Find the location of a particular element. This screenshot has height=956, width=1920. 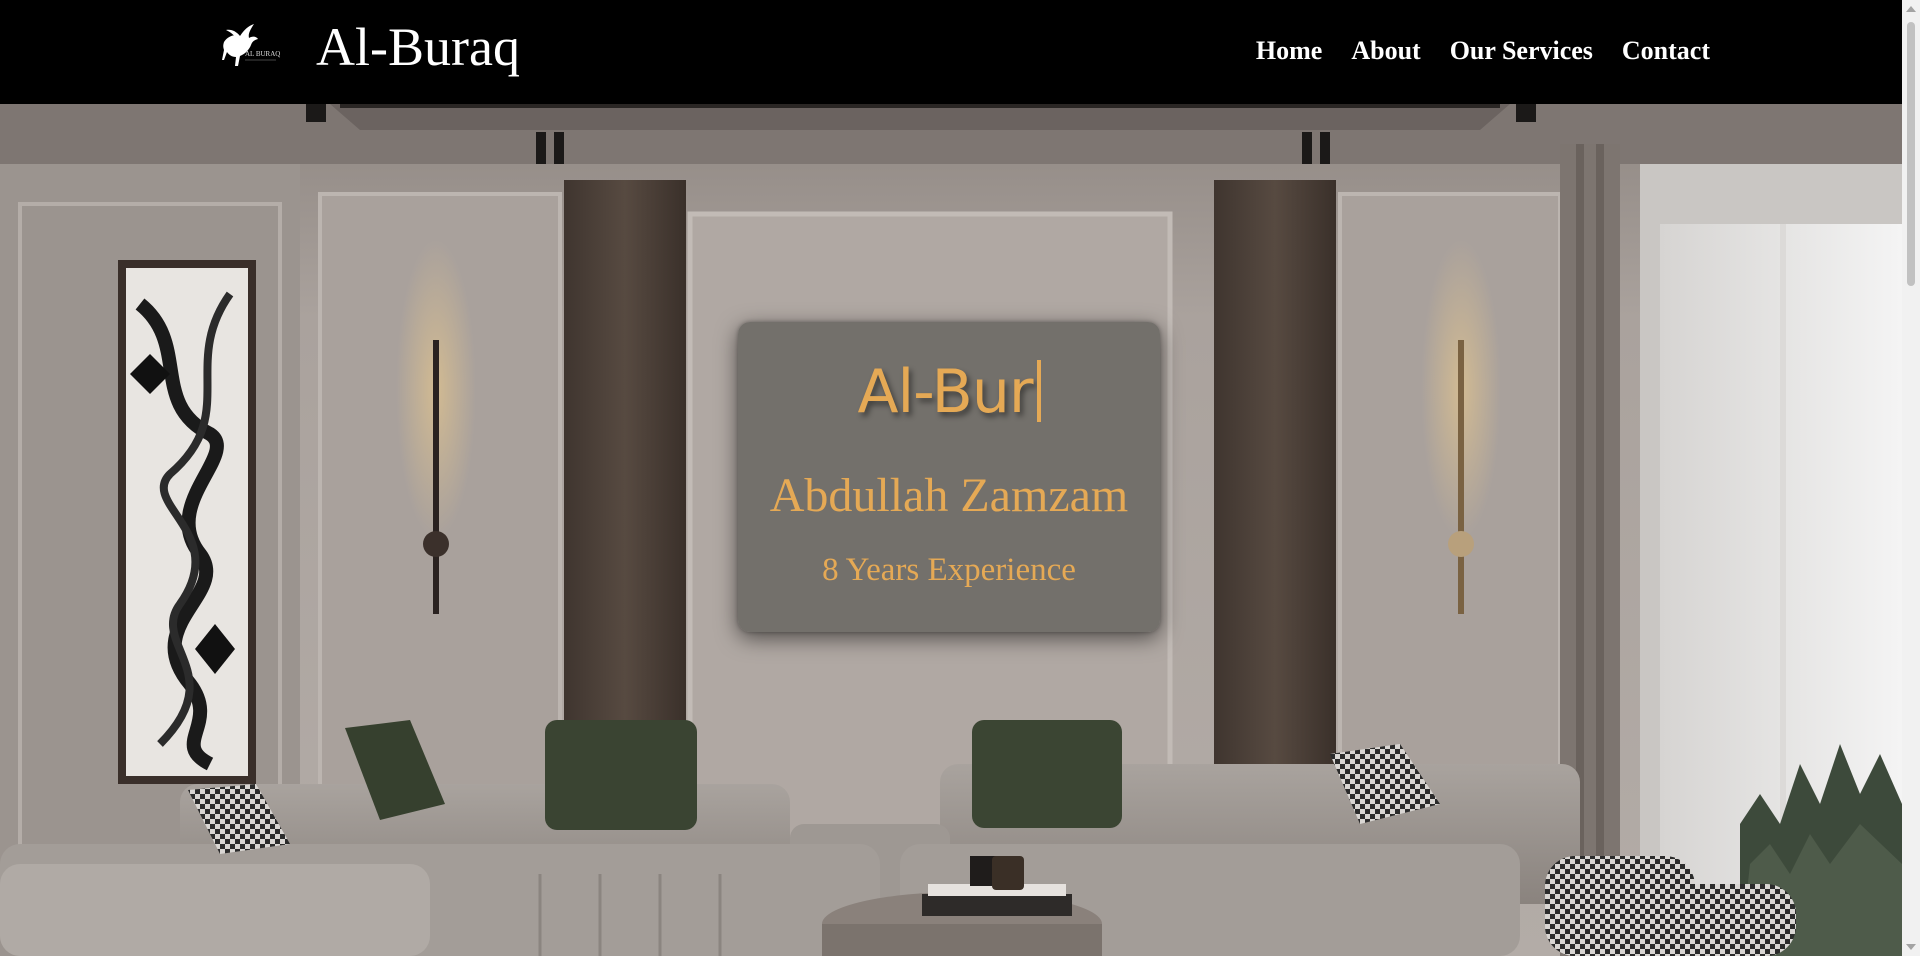

nav-contact-link: Contact is located at coordinates (1666, 51).